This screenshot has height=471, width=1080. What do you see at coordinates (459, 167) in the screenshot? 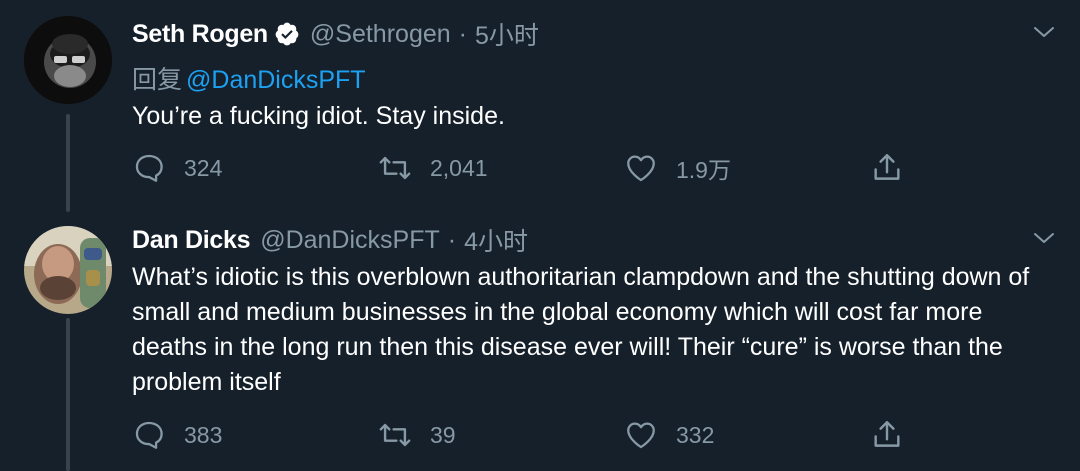
I see `retweet-count: 2,041` at bounding box center [459, 167].